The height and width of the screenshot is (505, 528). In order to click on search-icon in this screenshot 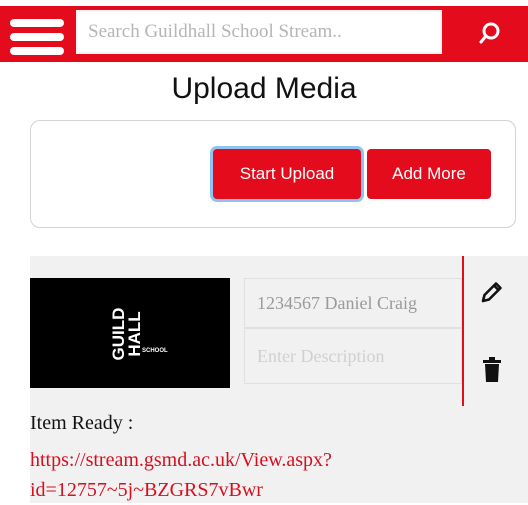, I will do `click(489, 33)`.